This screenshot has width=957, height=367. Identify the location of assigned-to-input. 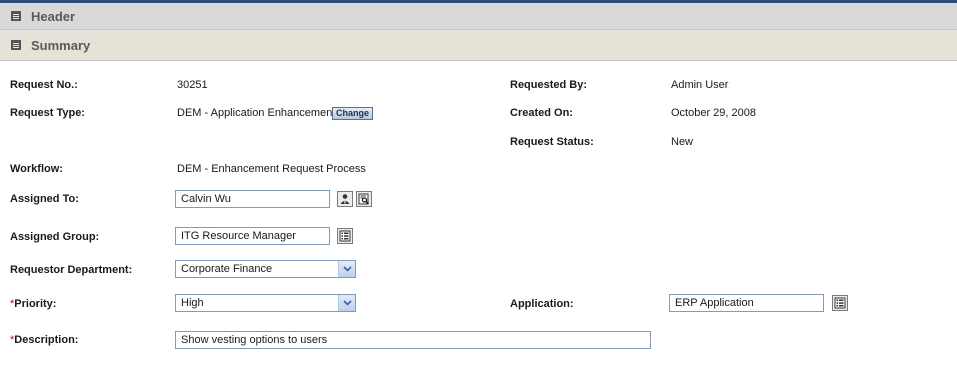
(252, 199).